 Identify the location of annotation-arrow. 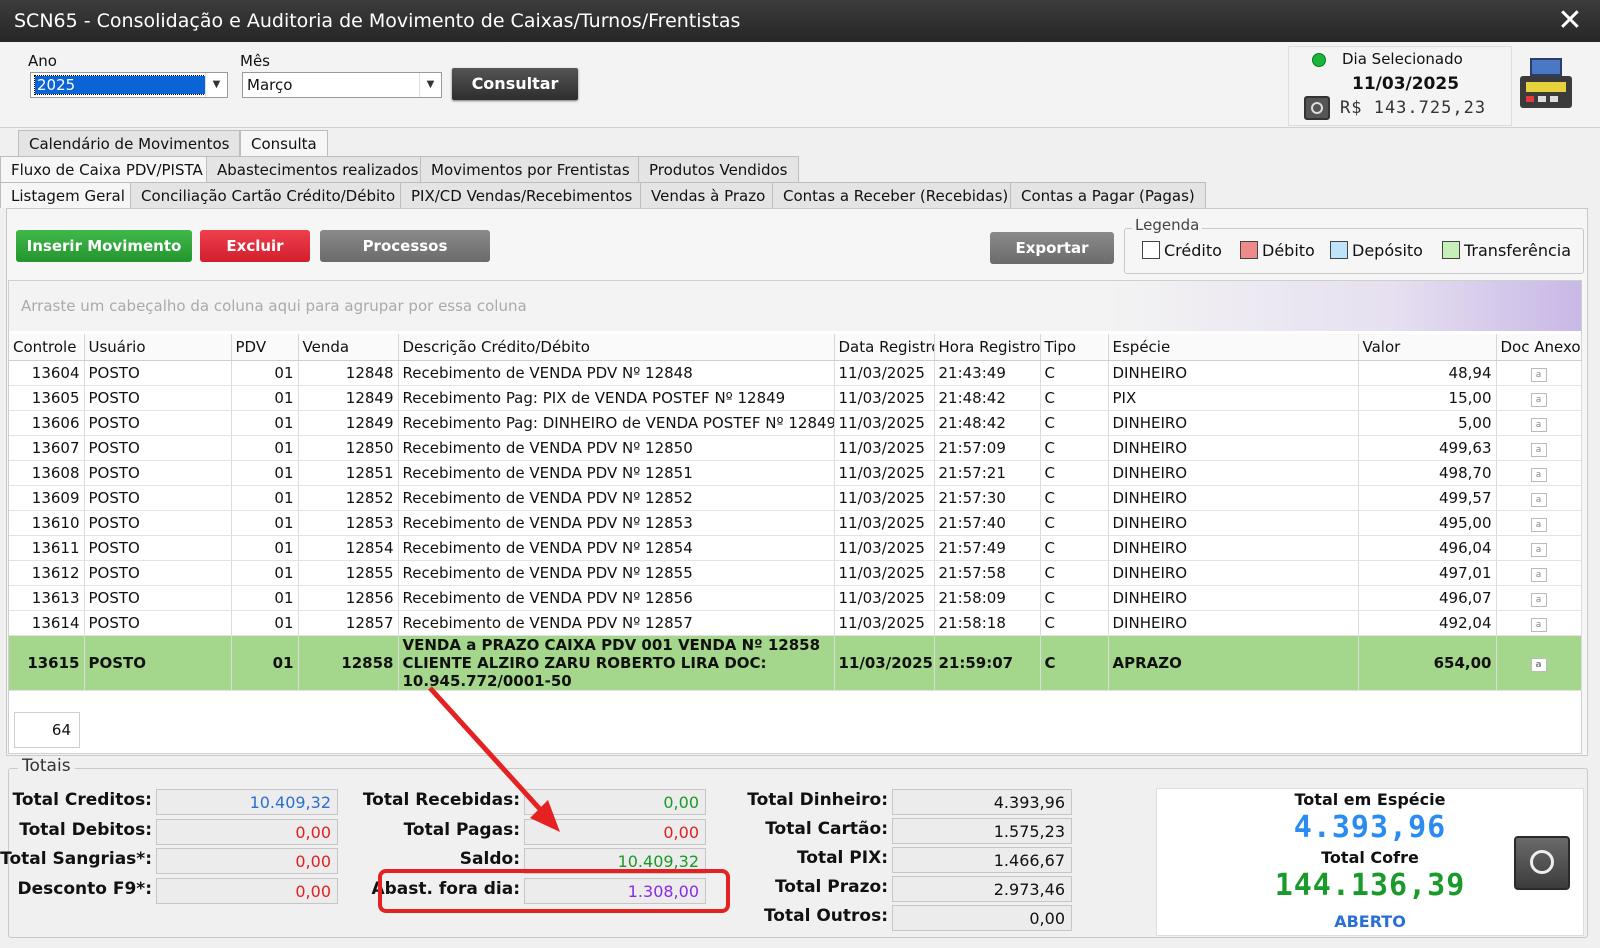
(489, 753).